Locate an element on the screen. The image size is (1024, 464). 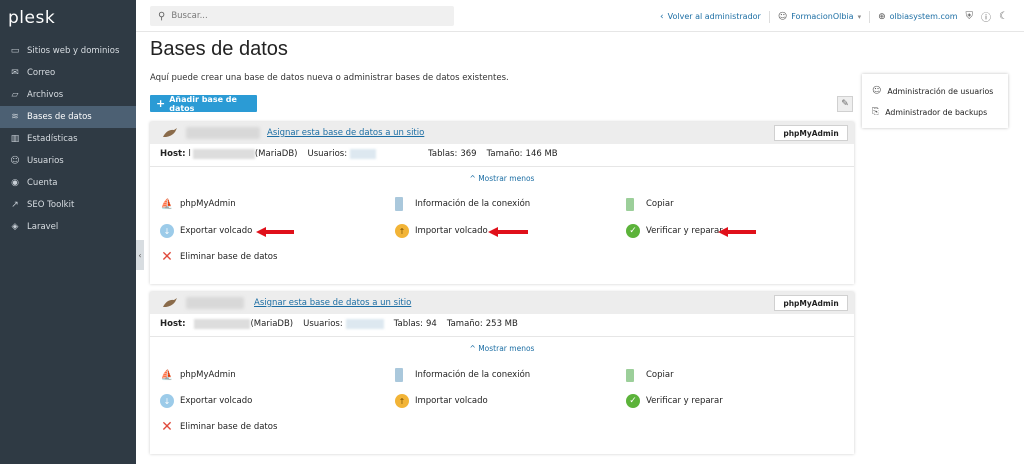
backup-manager-link: ⎘ Administrador de backups is located at coordinates (929, 112).